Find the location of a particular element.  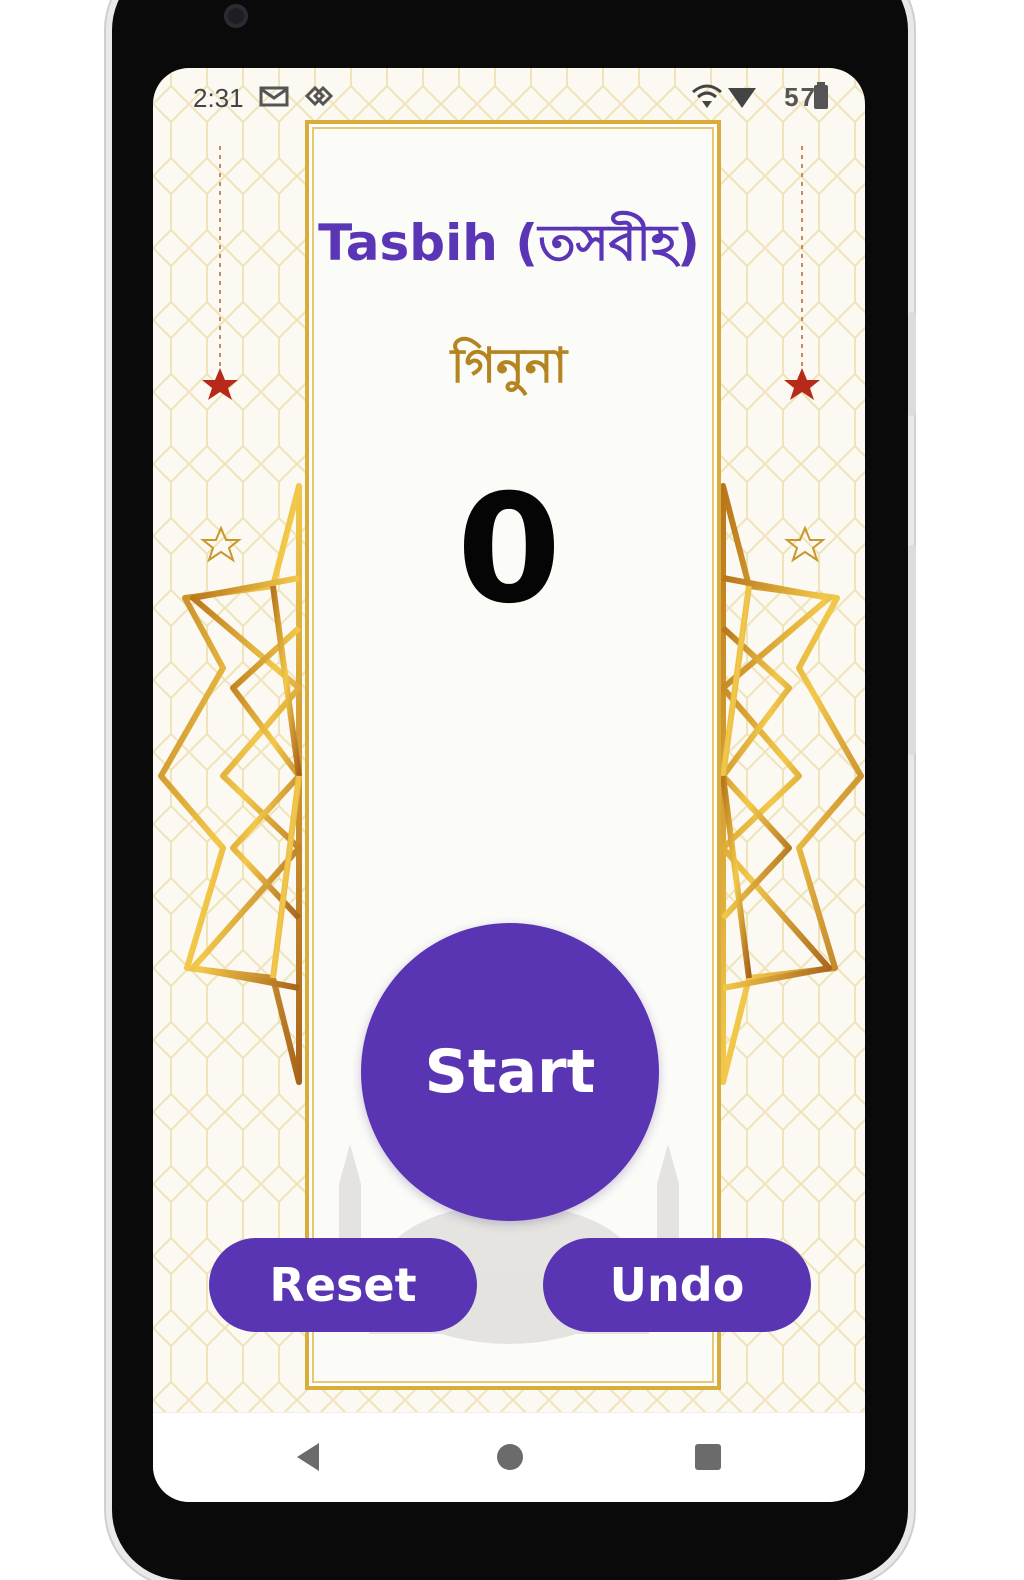

back-icon is located at coordinates (308, 1457).